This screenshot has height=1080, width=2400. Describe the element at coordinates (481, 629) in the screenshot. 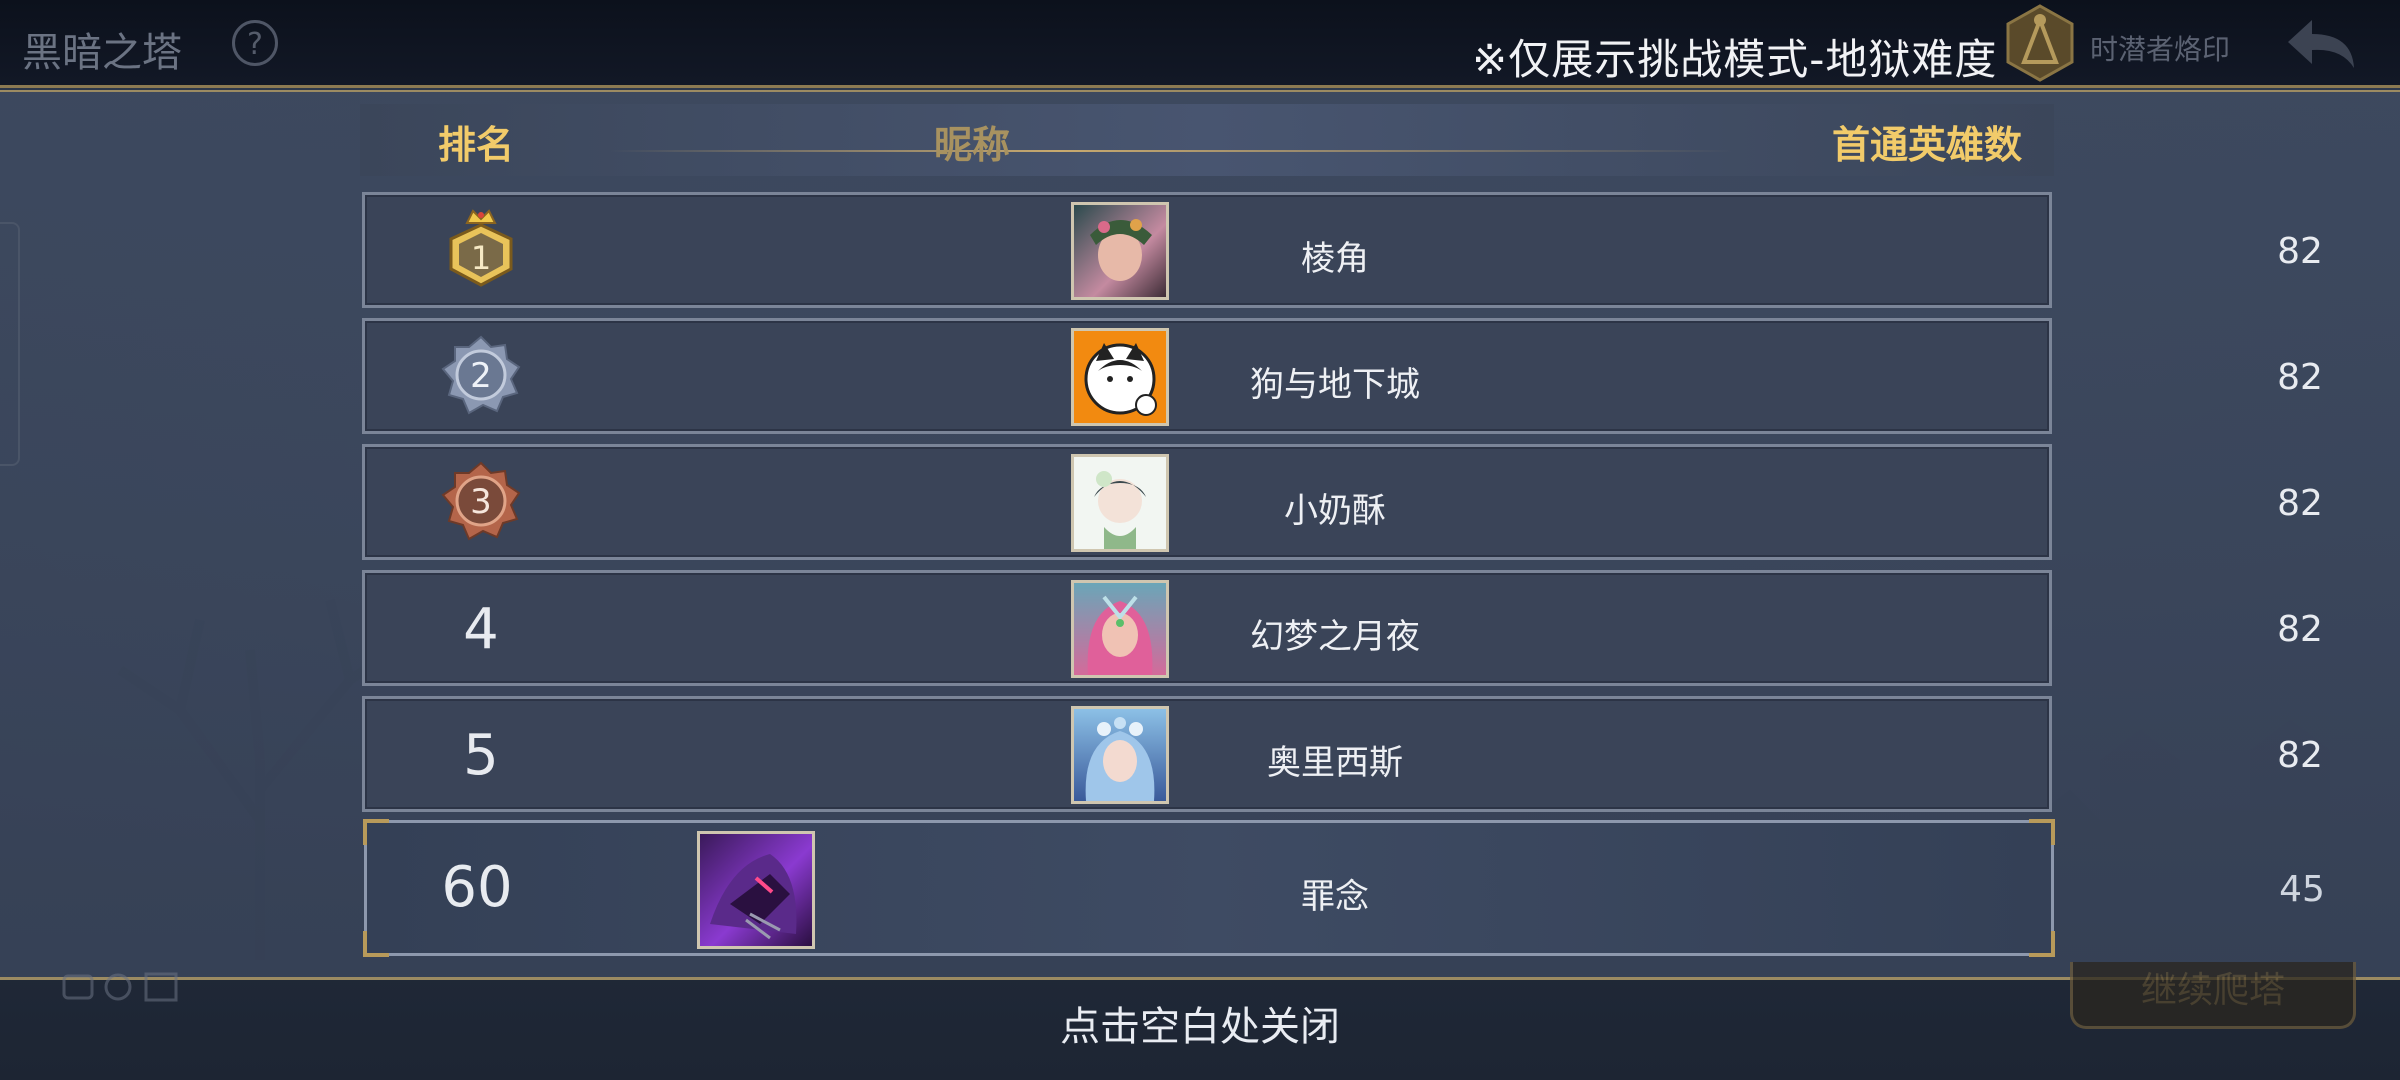

I see `rank-number: 4` at that location.